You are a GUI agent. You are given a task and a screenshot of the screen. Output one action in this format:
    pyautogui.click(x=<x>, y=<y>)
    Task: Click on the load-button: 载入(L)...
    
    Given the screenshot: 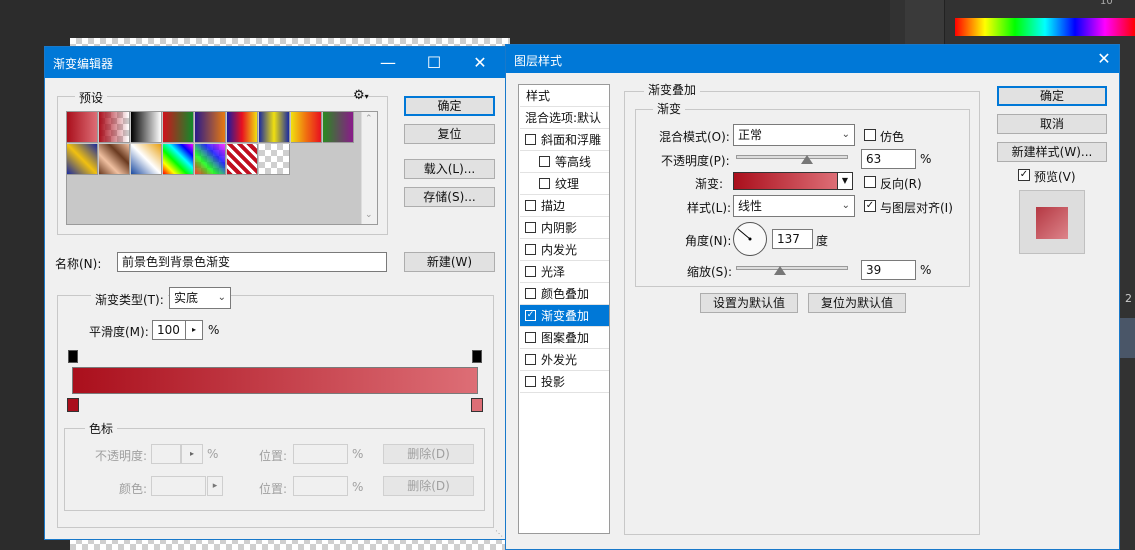 What is the action you would take?
    pyautogui.click(x=449, y=169)
    